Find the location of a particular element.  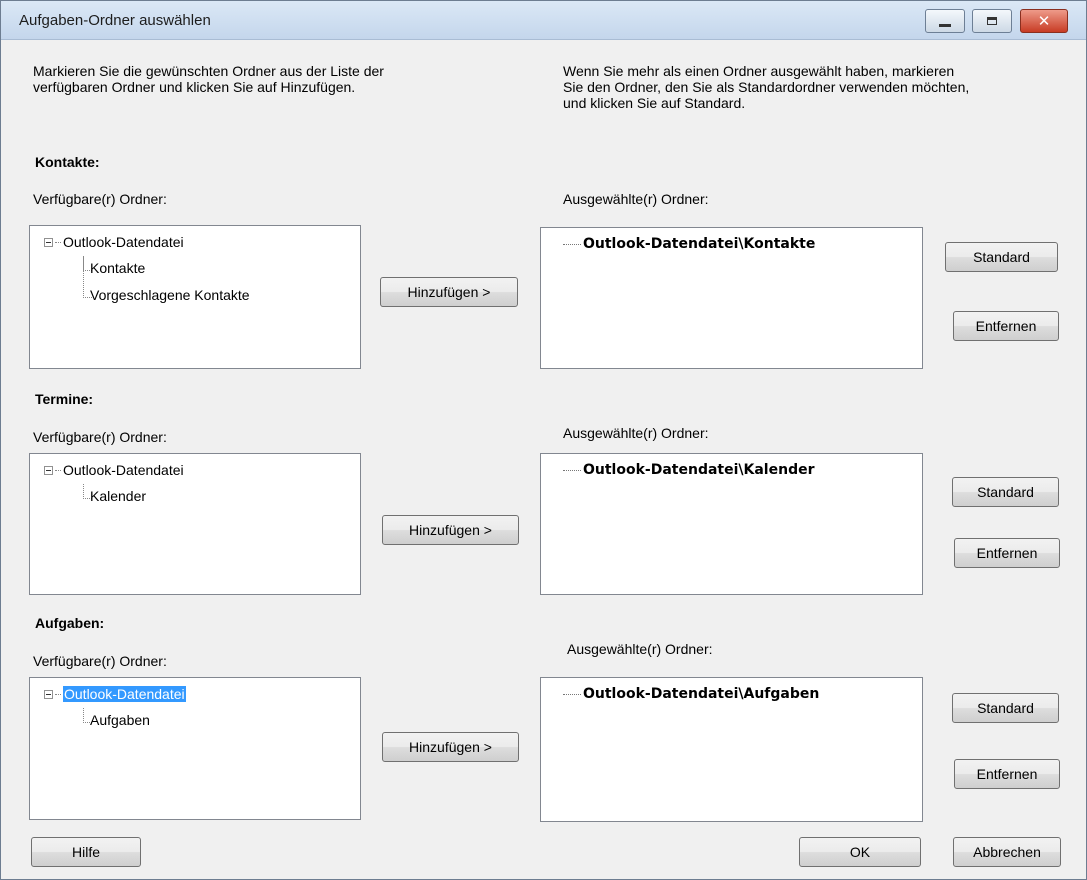

selected-folder-label: Outlook-Datendatei\Kalender is located at coordinates (699, 470).